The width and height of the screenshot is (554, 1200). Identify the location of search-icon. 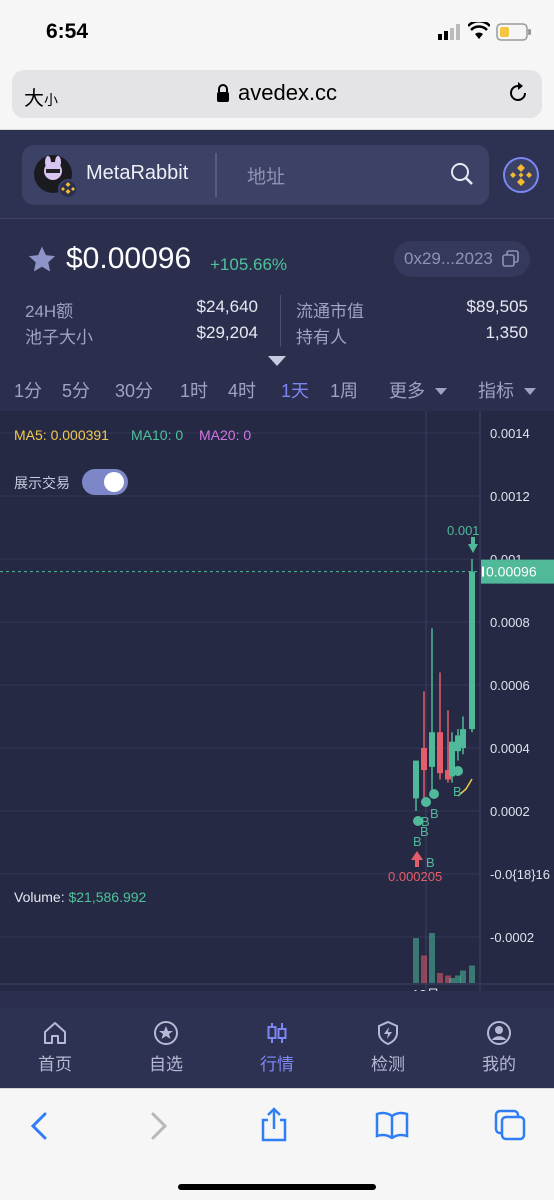
(462, 176).